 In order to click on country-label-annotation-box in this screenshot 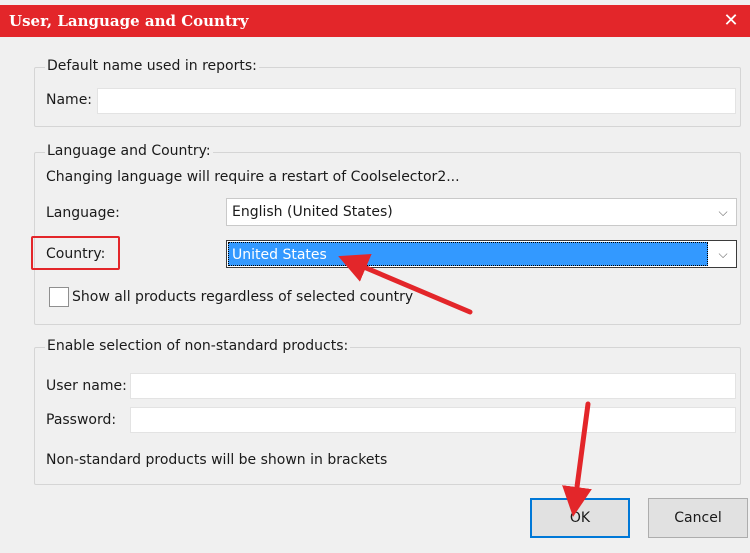, I will do `click(75, 253)`.